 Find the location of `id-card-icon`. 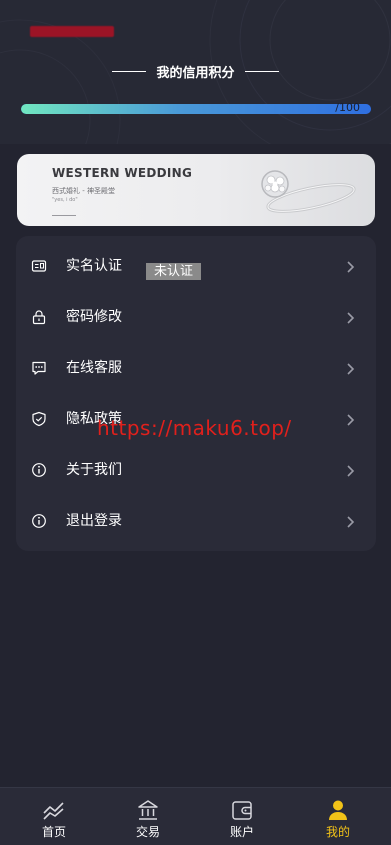

id-card-icon is located at coordinates (39, 266).